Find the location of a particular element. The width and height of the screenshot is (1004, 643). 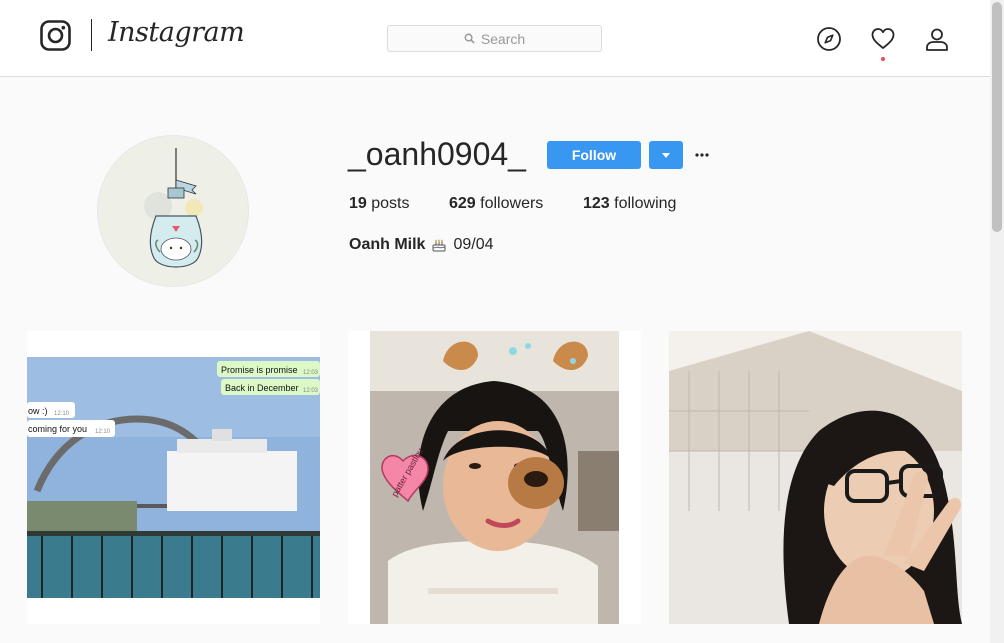

avatar-illustration is located at coordinates (173, 211).